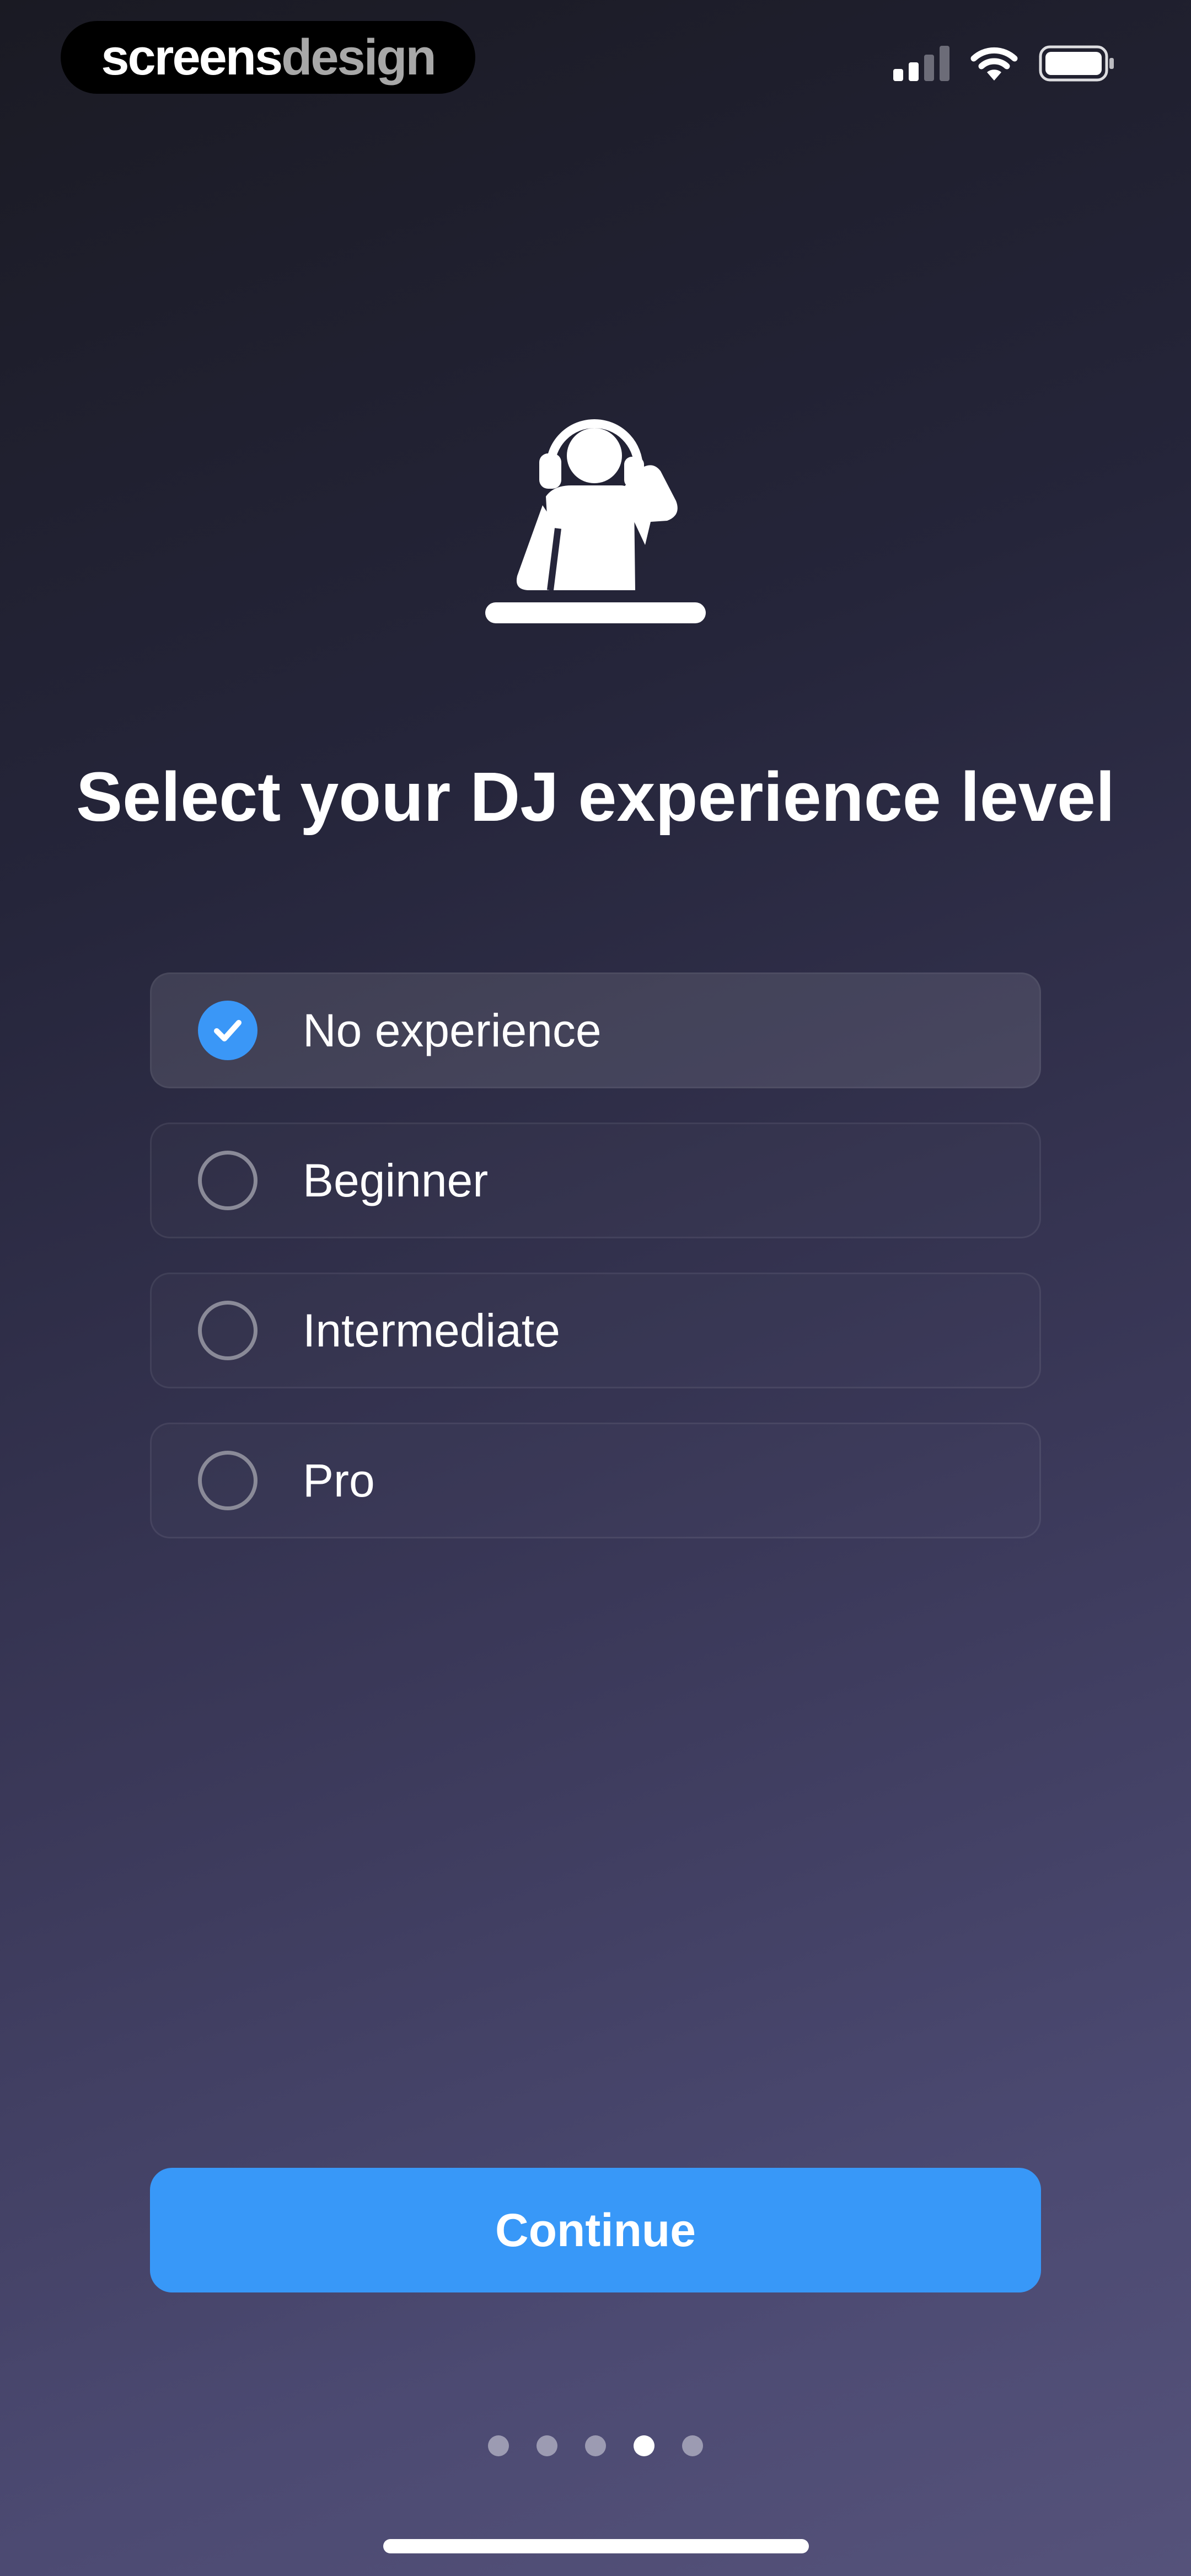  I want to click on page-indicator, so click(595, 2445).